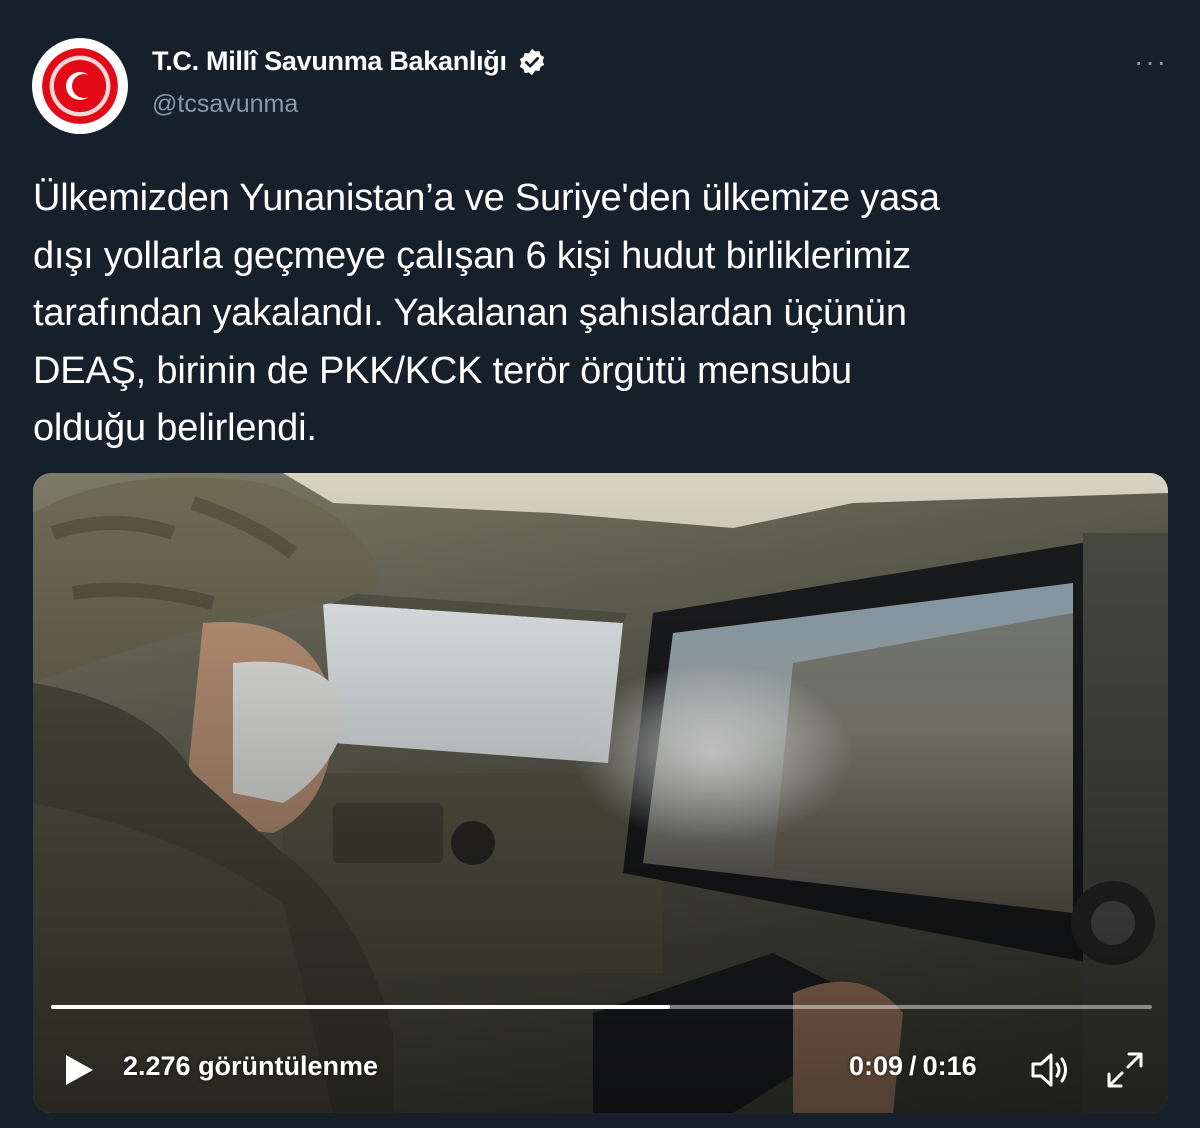 The width and height of the screenshot is (1200, 1128). Describe the element at coordinates (531, 61) in the screenshot. I see `verified-badge-icon` at that location.